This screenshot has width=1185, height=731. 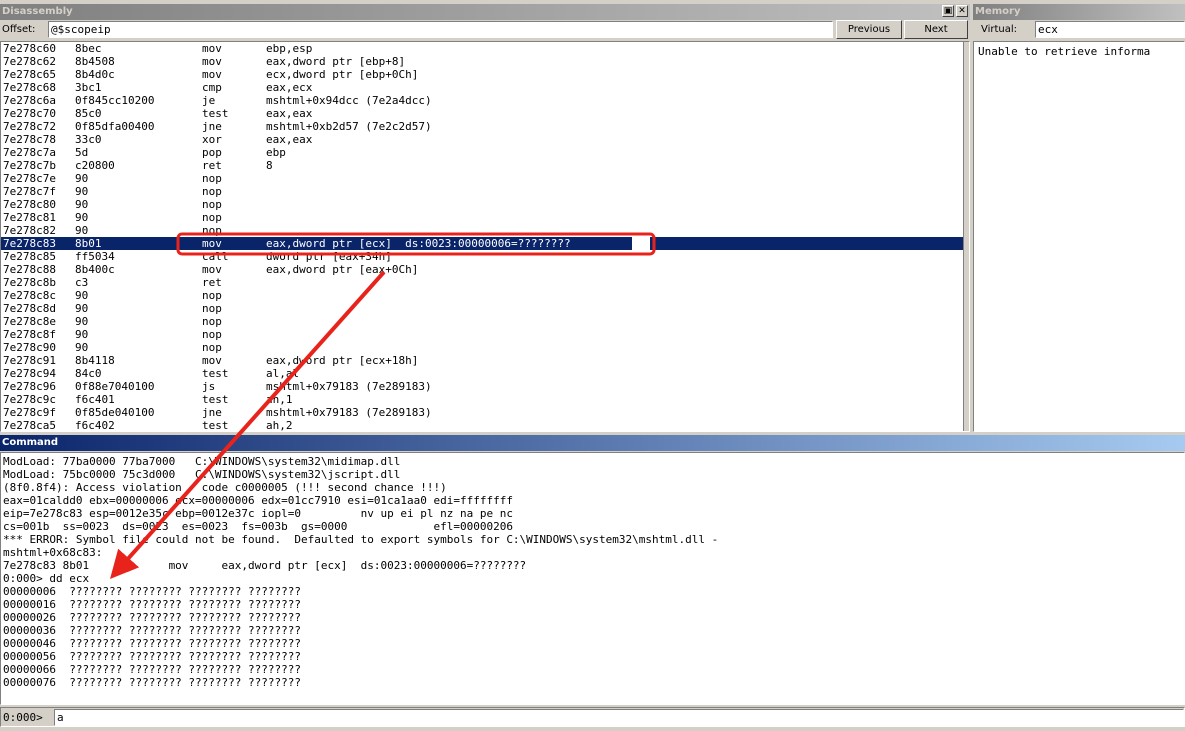 I want to click on disassembly-address: 7e278ca5, so click(x=29, y=425).